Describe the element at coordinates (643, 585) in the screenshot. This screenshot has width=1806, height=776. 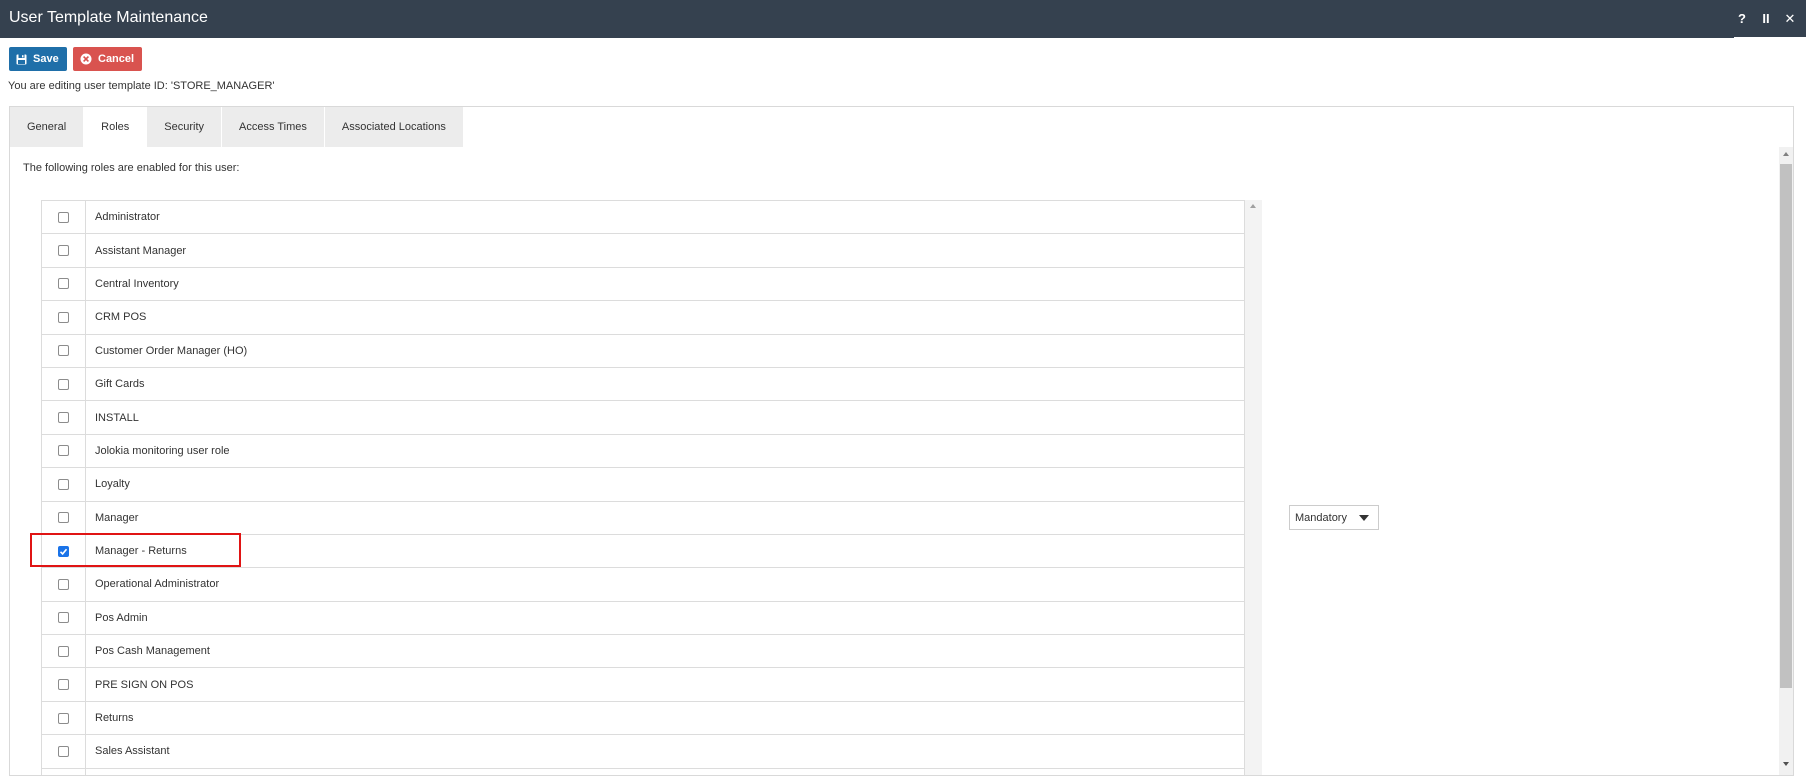
I see `role-row-operational-administrator: Operational Administrator` at that location.